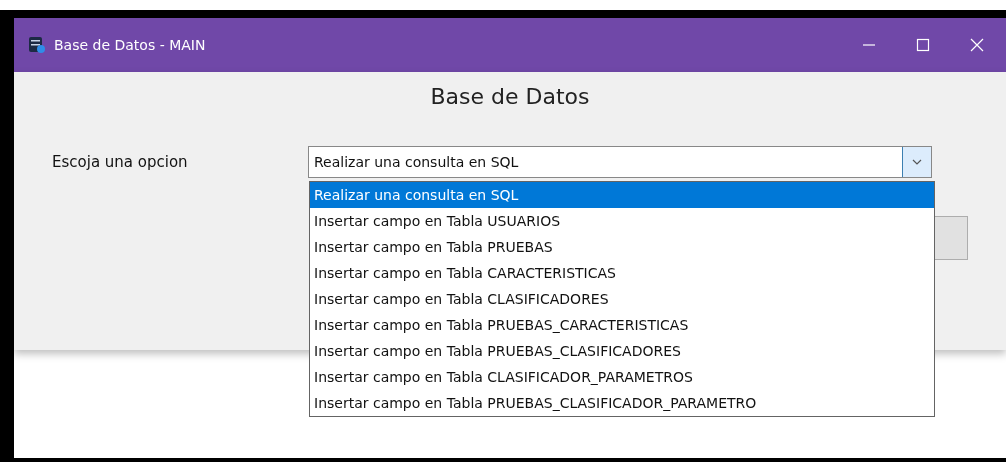 The image size is (1006, 468). What do you see at coordinates (130, 45) in the screenshot?
I see `window-title: Base de Datos - MAIN` at bounding box center [130, 45].